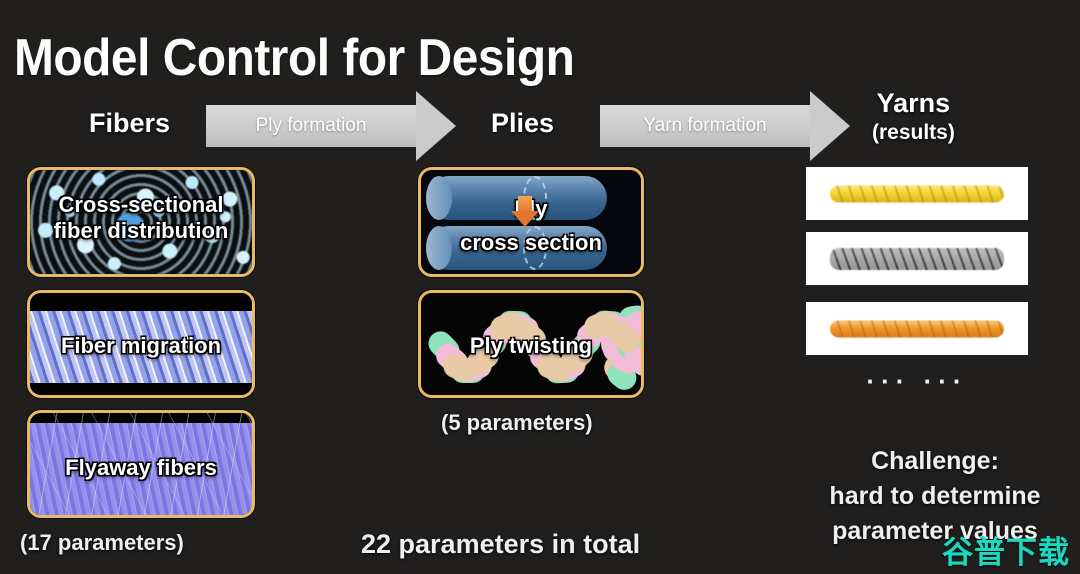 Image resolution: width=1080 pixels, height=574 pixels. What do you see at coordinates (102, 542) in the screenshot?
I see `fibers-parameter-count: (17 parameters)` at bounding box center [102, 542].